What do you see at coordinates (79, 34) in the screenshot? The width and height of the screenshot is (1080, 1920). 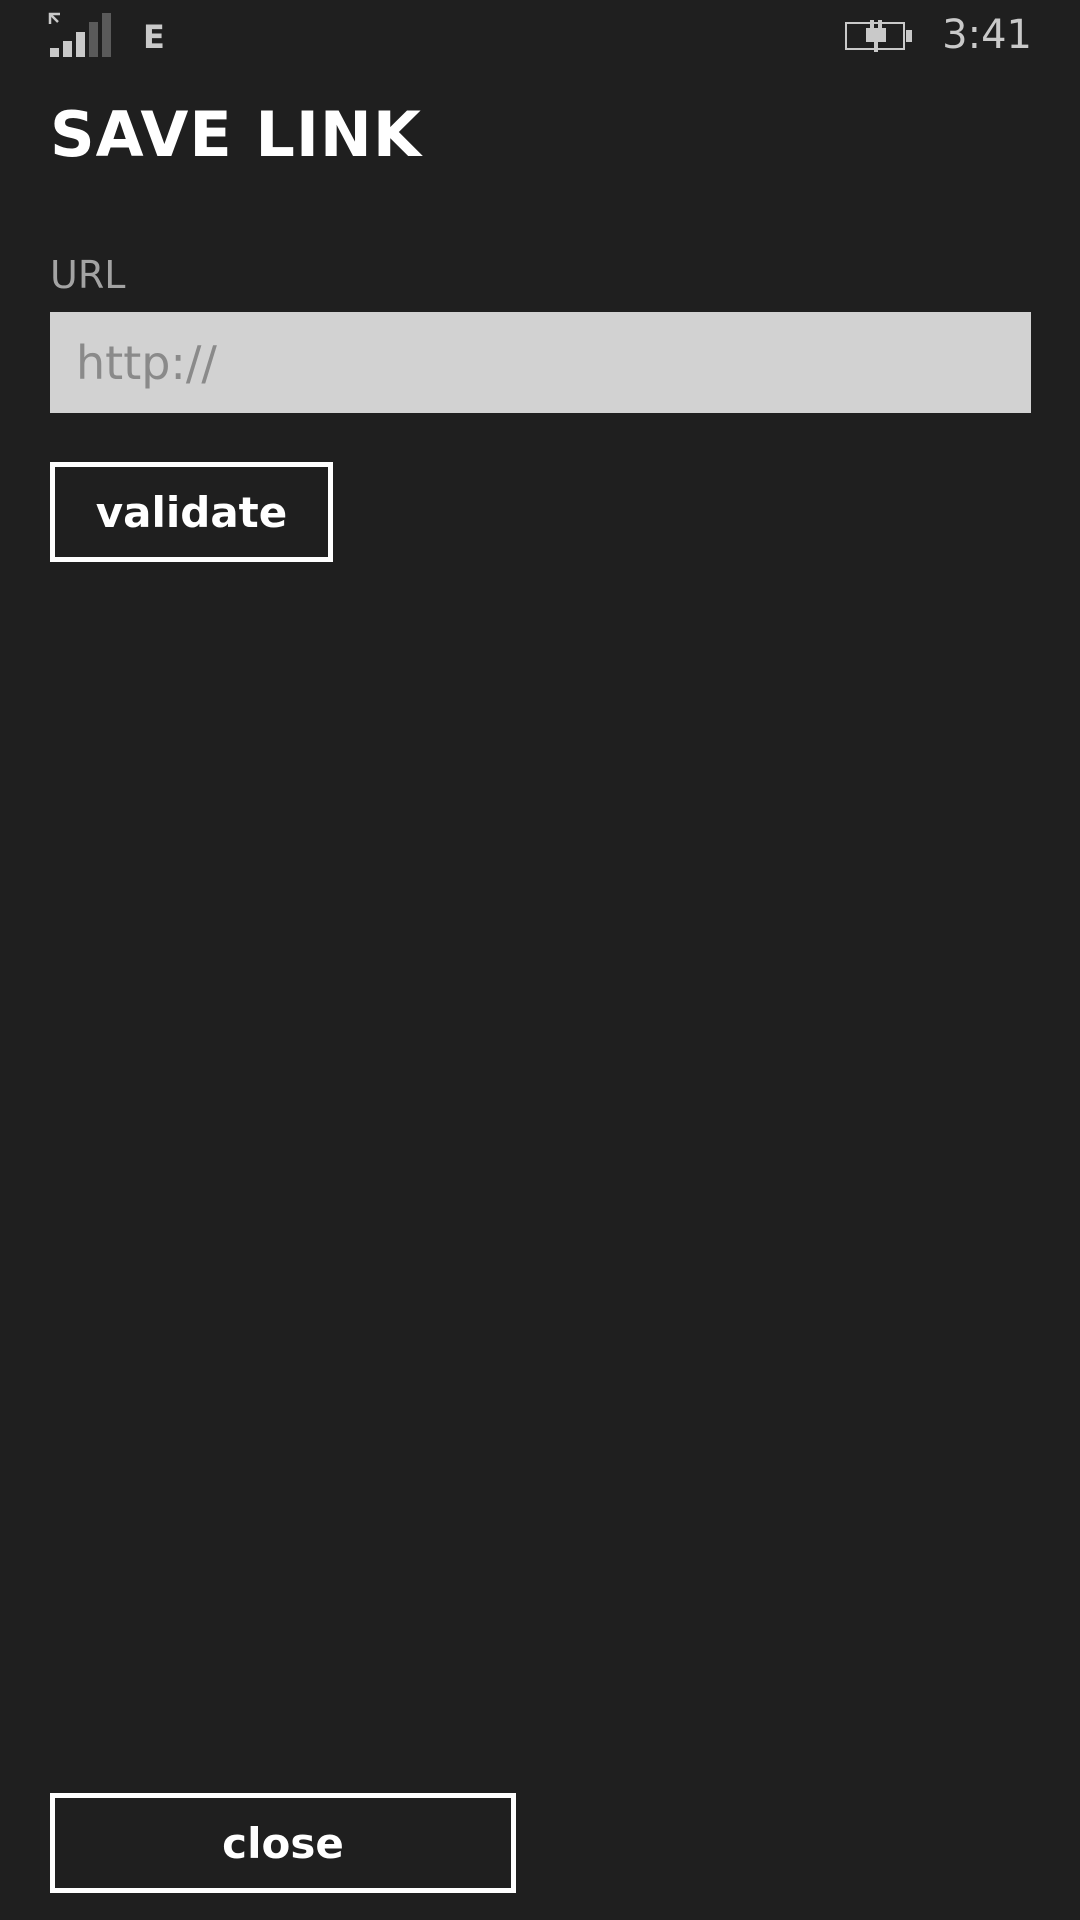 I see `signal-strength-icon` at bounding box center [79, 34].